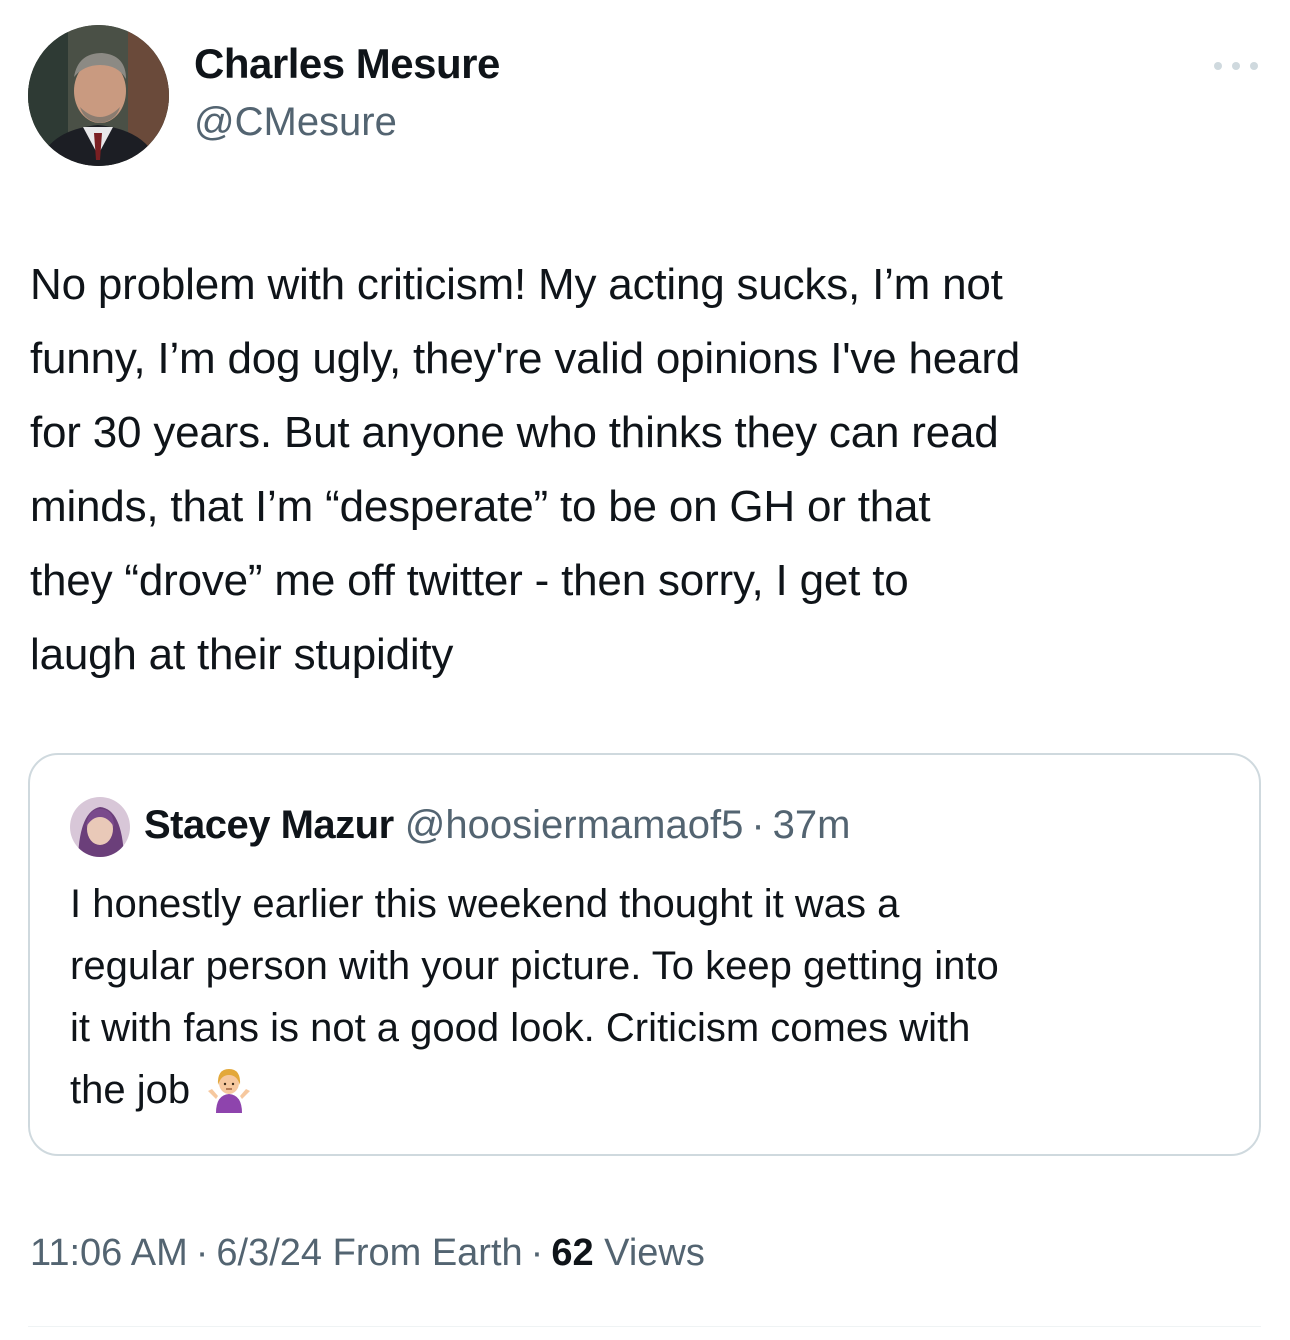 The height and width of the screenshot is (1340, 1290). I want to click on ellipsis-icon, so click(1236, 66).